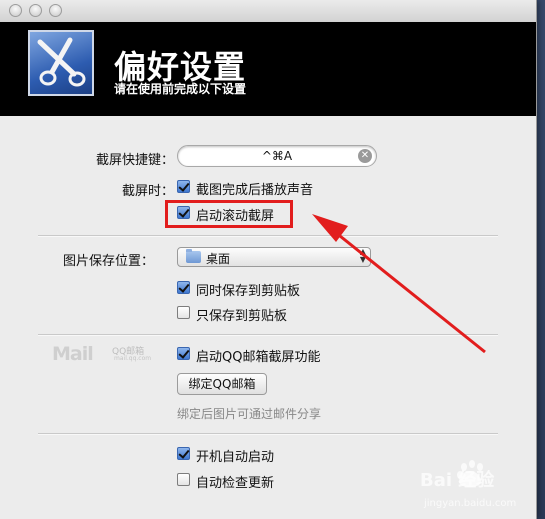  I want to click on watermark-url: jingyan.baidu.com, so click(469, 503).